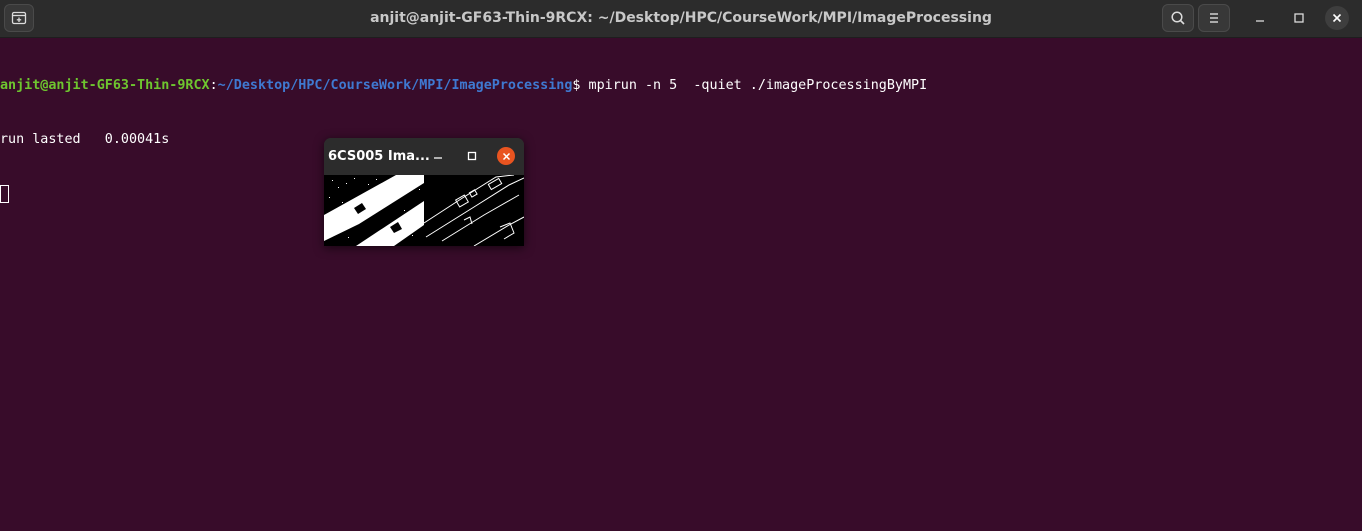 This screenshot has width=1362, height=531. What do you see at coordinates (4, 194) in the screenshot?
I see `text-cursor` at bounding box center [4, 194].